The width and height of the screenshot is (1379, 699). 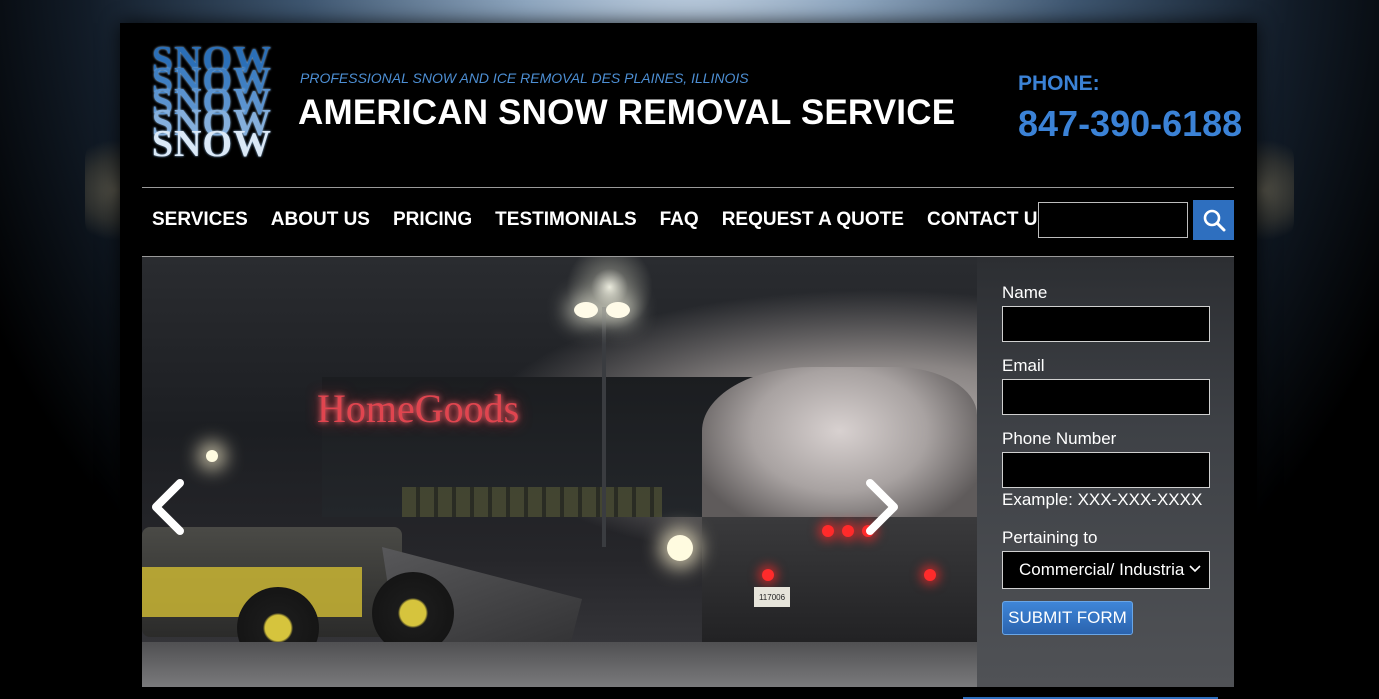 What do you see at coordinates (1059, 438) in the screenshot?
I see `phone-number-label: Phone Number` at bounding box center [1059, 438].